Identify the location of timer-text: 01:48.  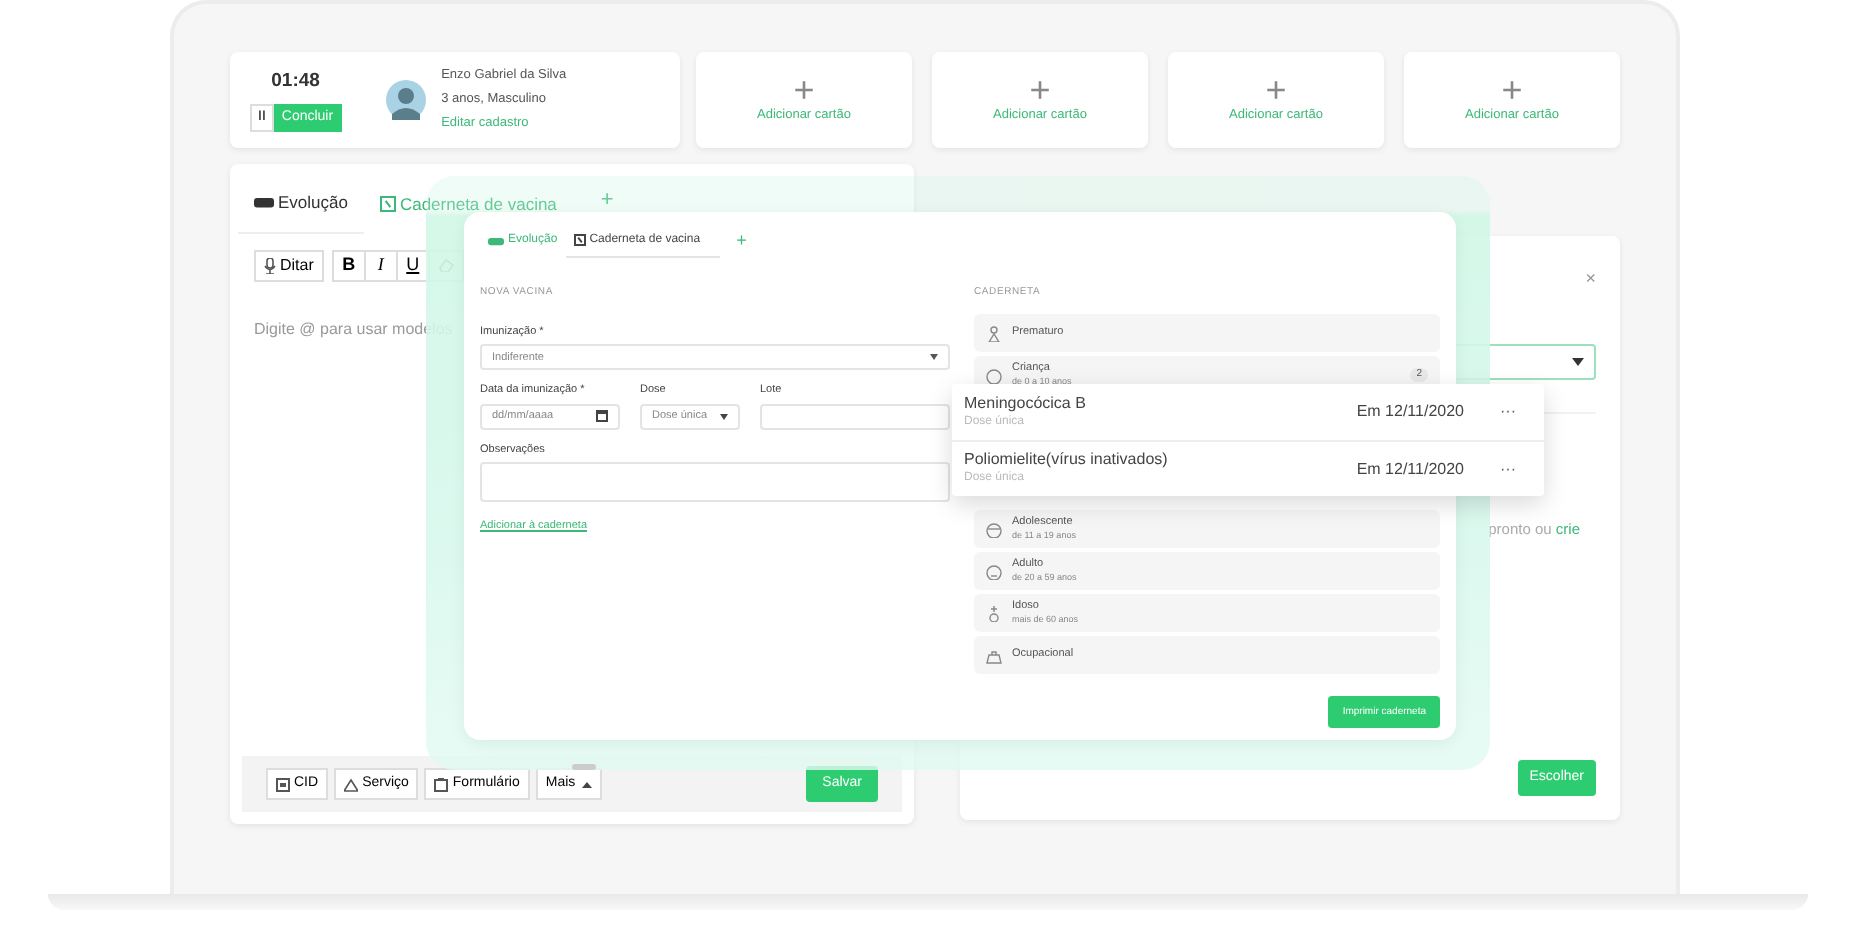
(295, 82).